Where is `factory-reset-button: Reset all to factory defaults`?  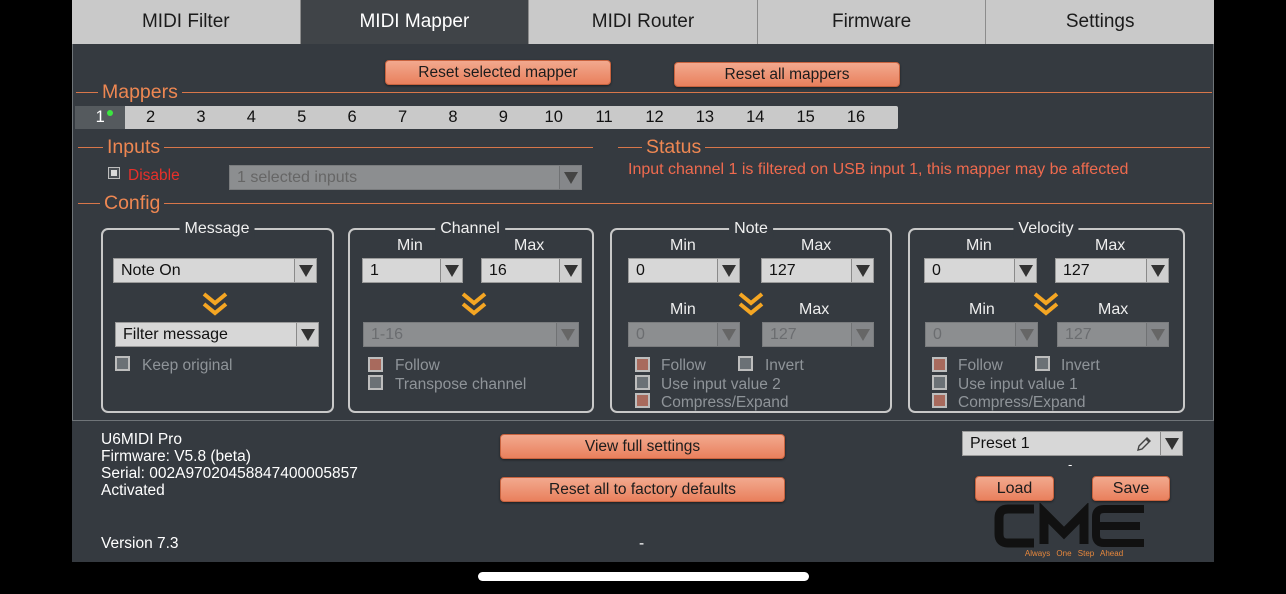 factory-reset-button: Reset all to factory defaults is located at coordinates (642, 489).